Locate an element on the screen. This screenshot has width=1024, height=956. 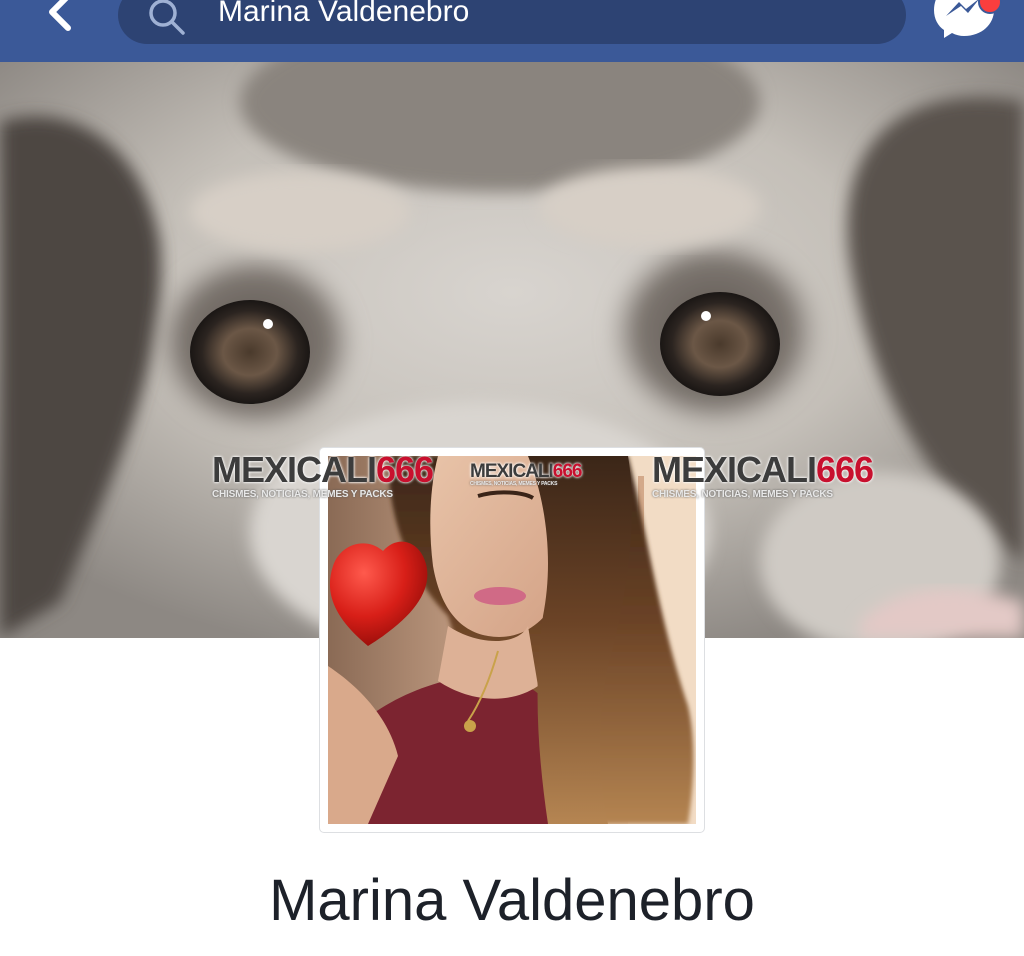
profile-name: Marina Valdenebro is located at coordinates (512, 900).